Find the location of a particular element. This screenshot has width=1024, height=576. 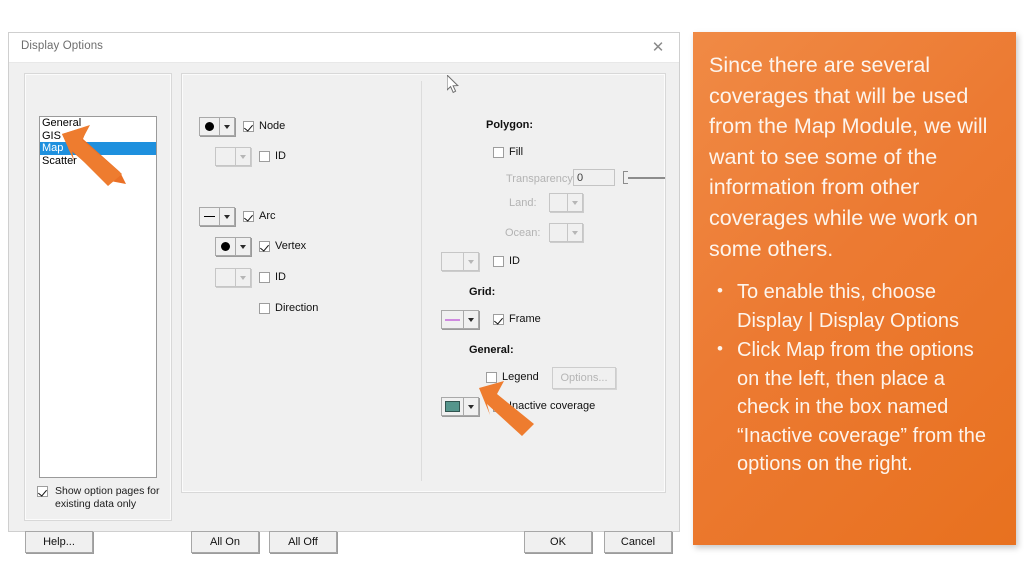

ocean-label: Ocean: is located at coordinates (523, 233).